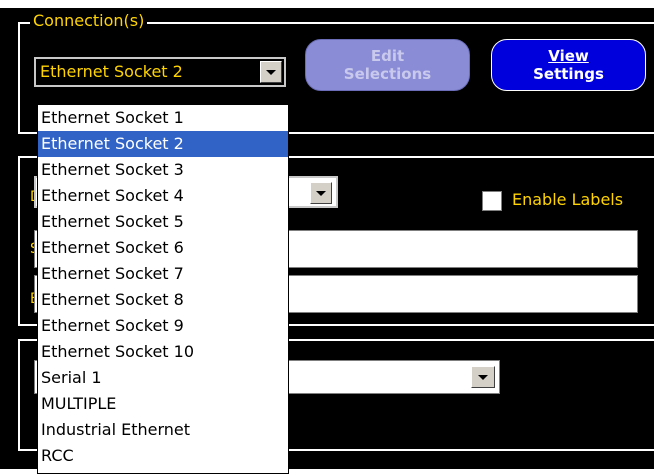 This screenshot has width=654, height=474. Describe the element at coordinates (387, 74) in the screenshot. I see `edit-selections-line2: Selections` at that location.